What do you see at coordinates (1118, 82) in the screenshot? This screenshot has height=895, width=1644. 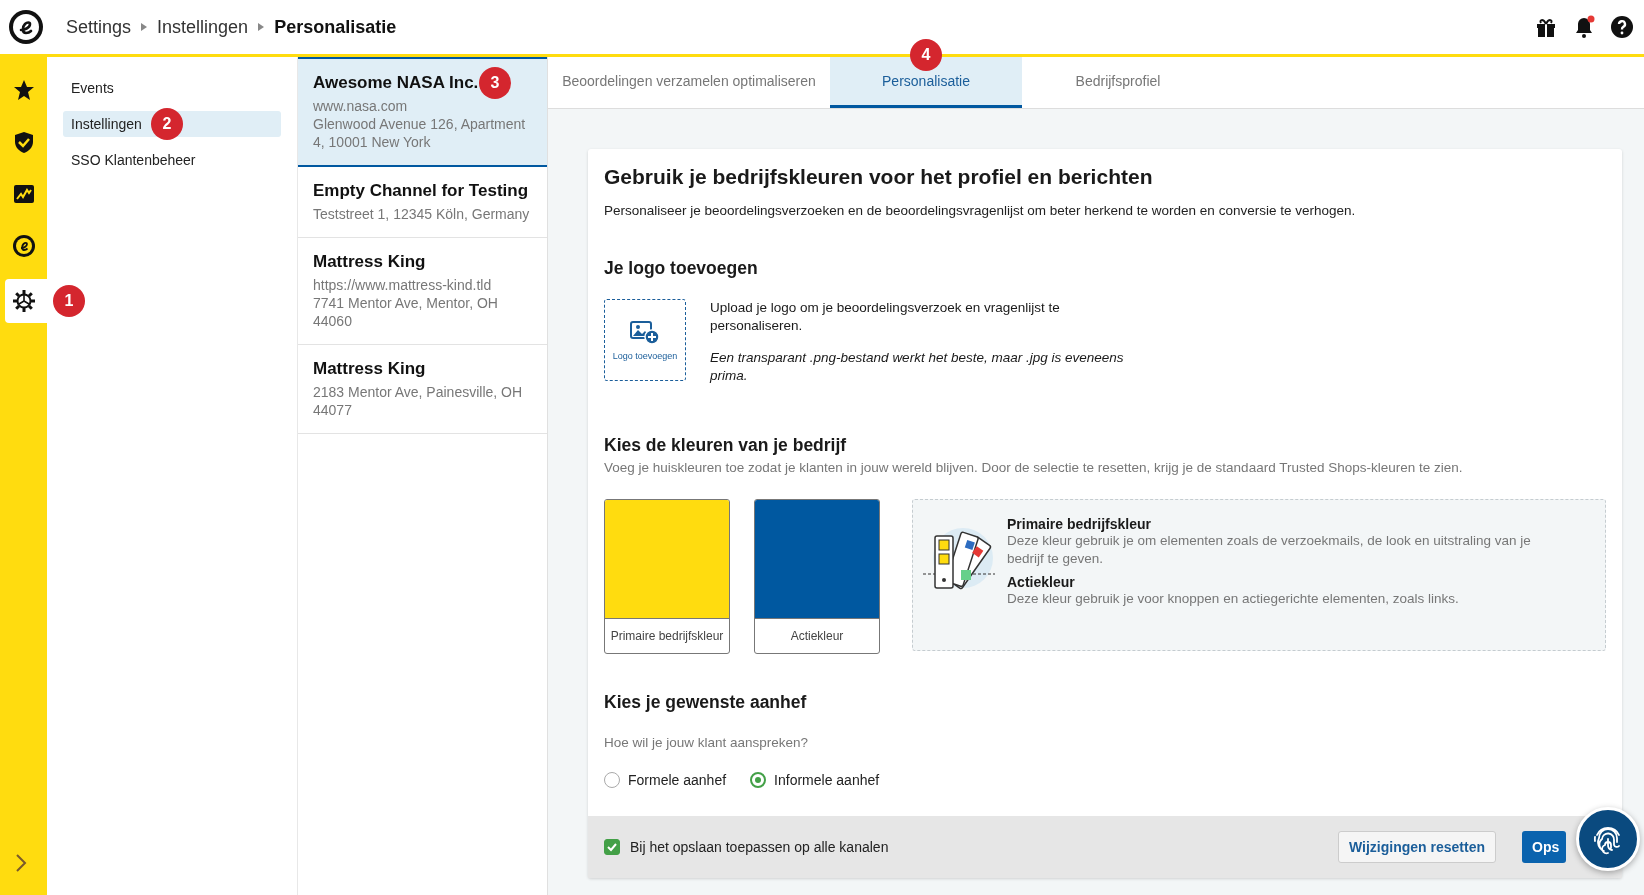 I see `tab: Bedrijfsprofiel` at bounding box center [1118, 82].